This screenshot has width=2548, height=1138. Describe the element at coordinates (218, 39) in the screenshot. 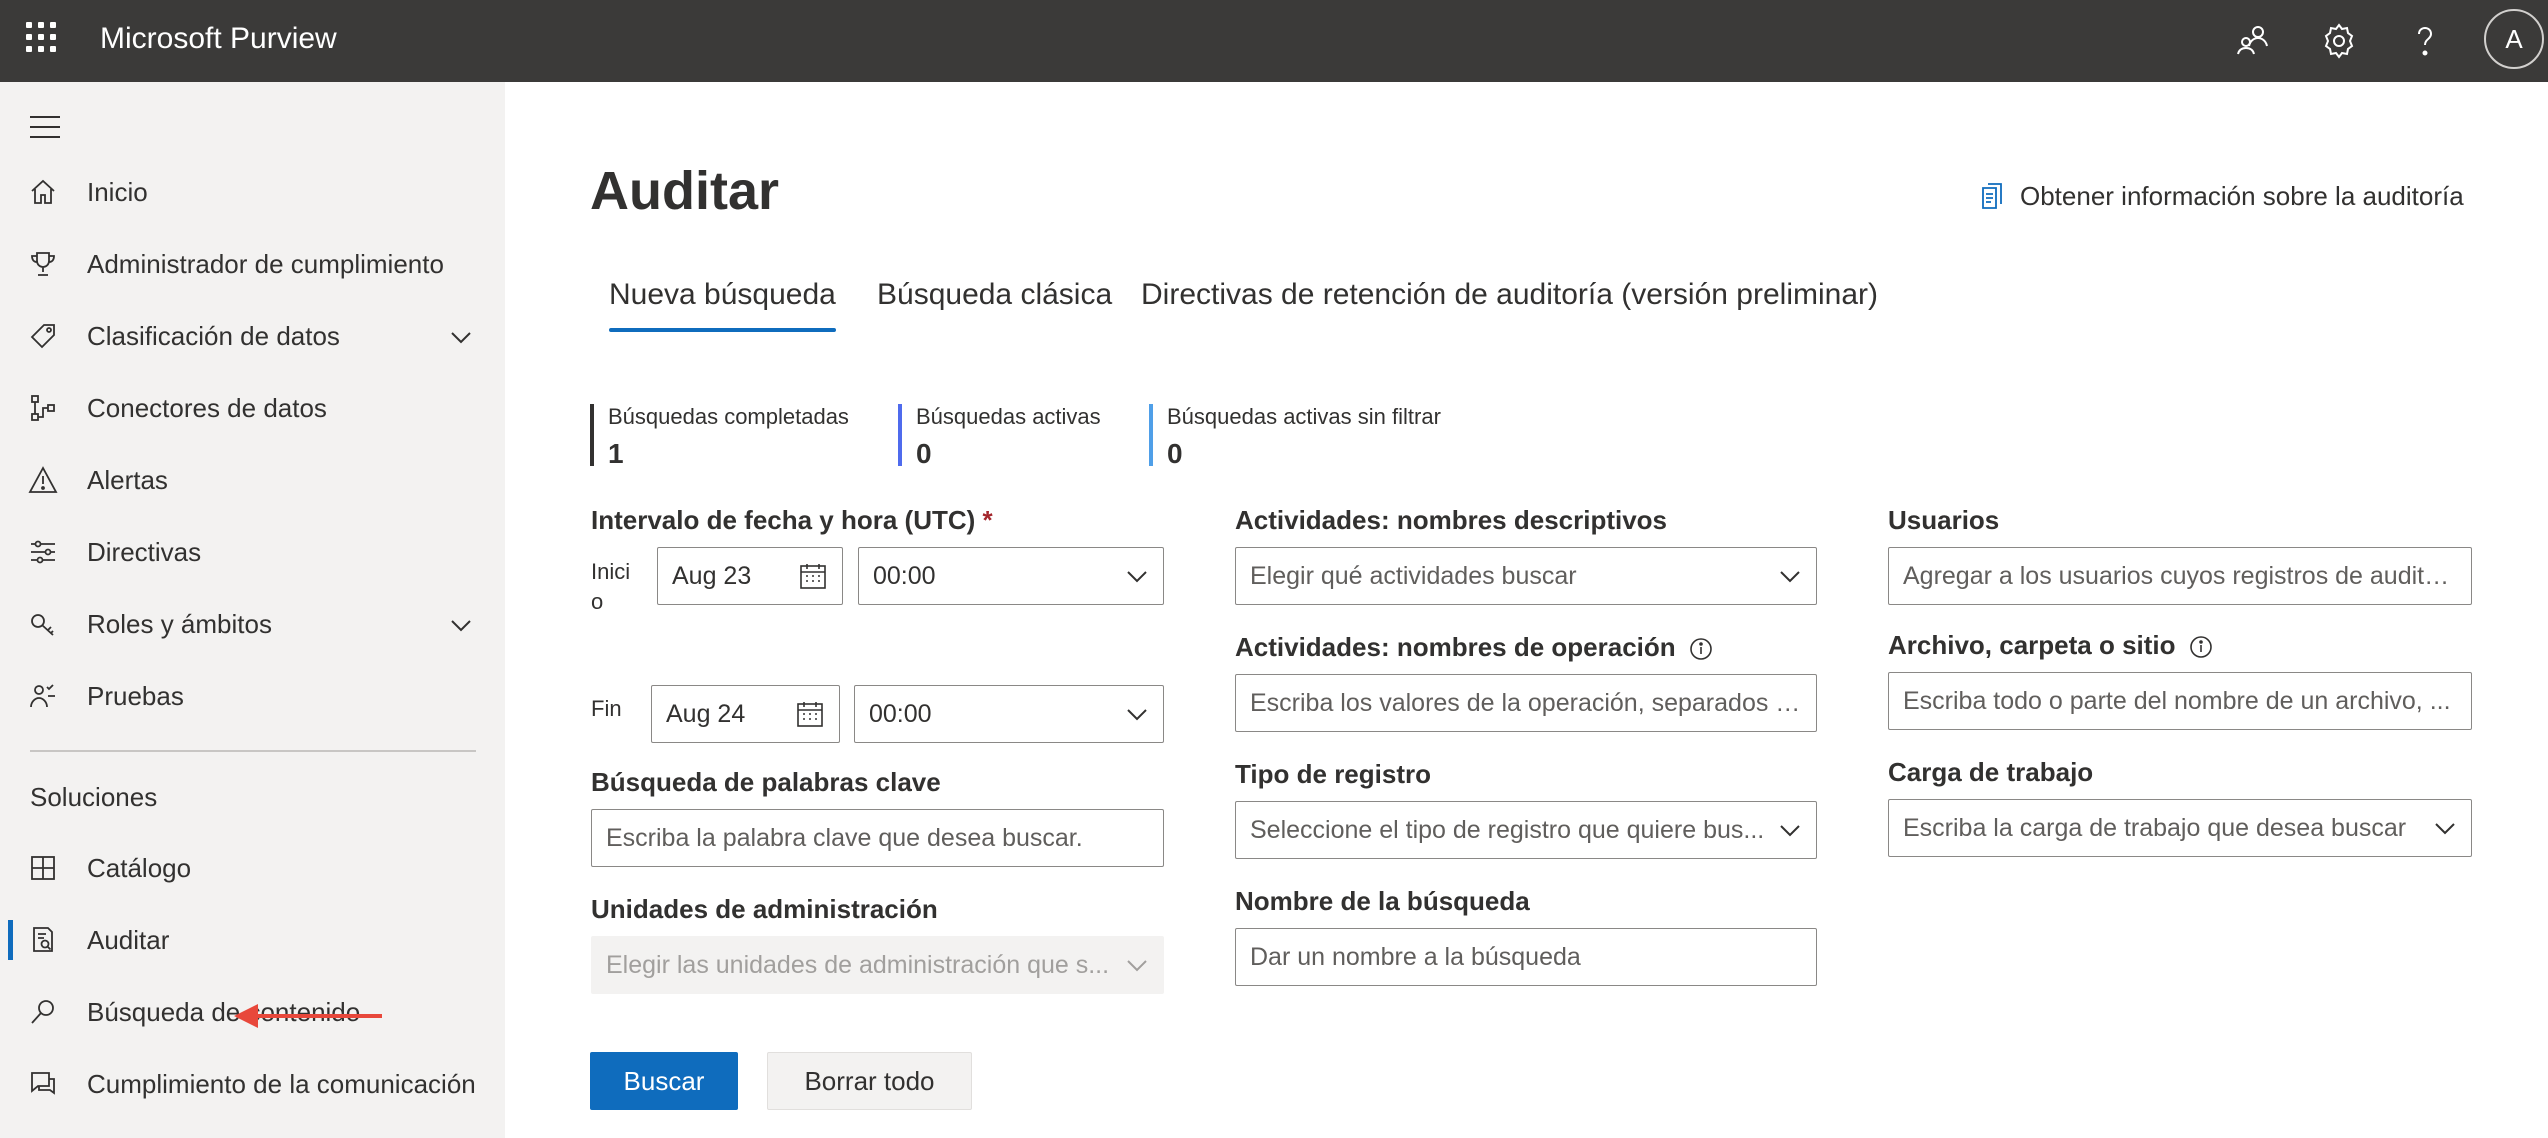

I see `app-title: Microsoft Purview` at that location.